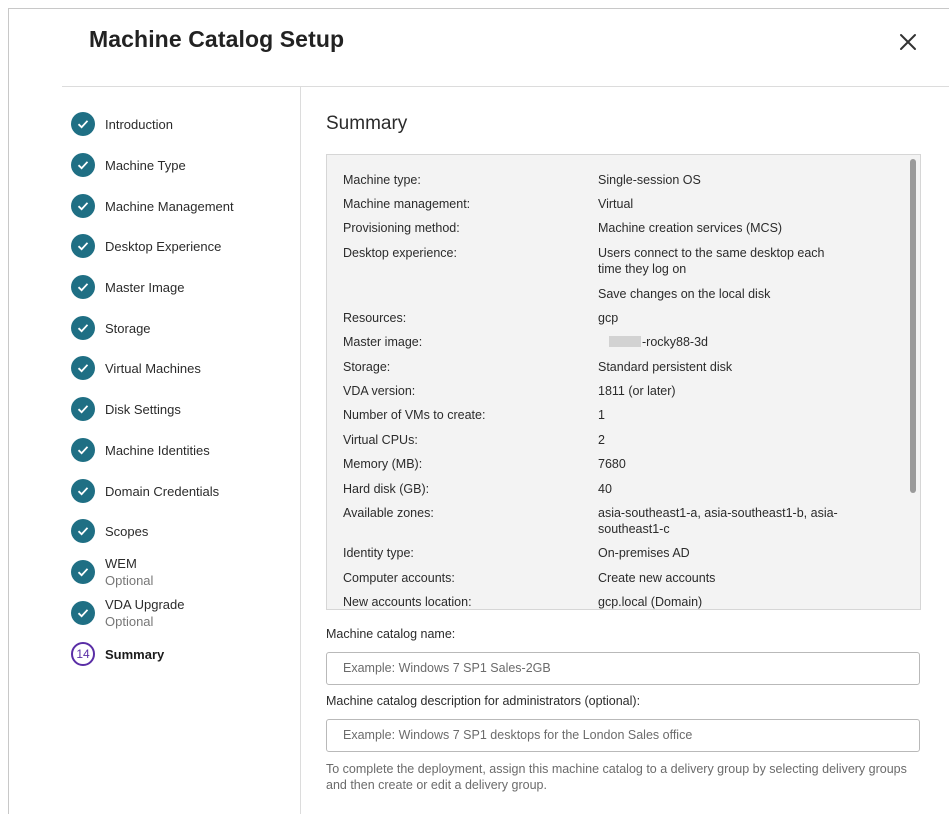 This screenshot has height=814, width=949. Describe the element at coordinates (145, 604) in the screenshot. I see `step-title: VDA Upgrade` at that location.